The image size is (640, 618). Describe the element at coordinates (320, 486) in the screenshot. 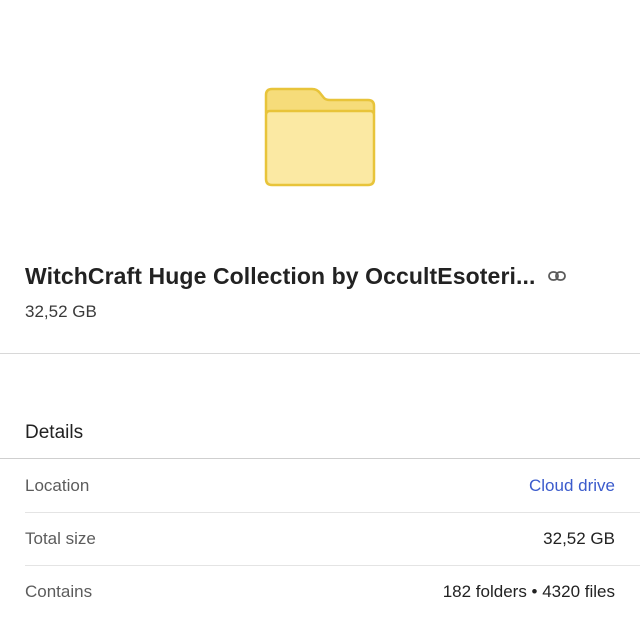

I see `detail-row-location: Location Cloud drive` at that location.